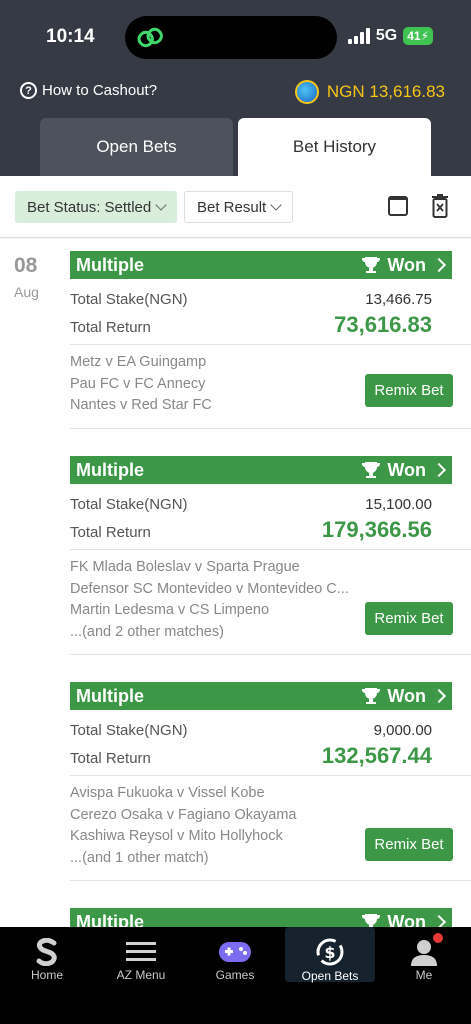  Describe the element at coordinates (330, 976) in the screenshot. I see `nav-label: Open Bets` at that location.